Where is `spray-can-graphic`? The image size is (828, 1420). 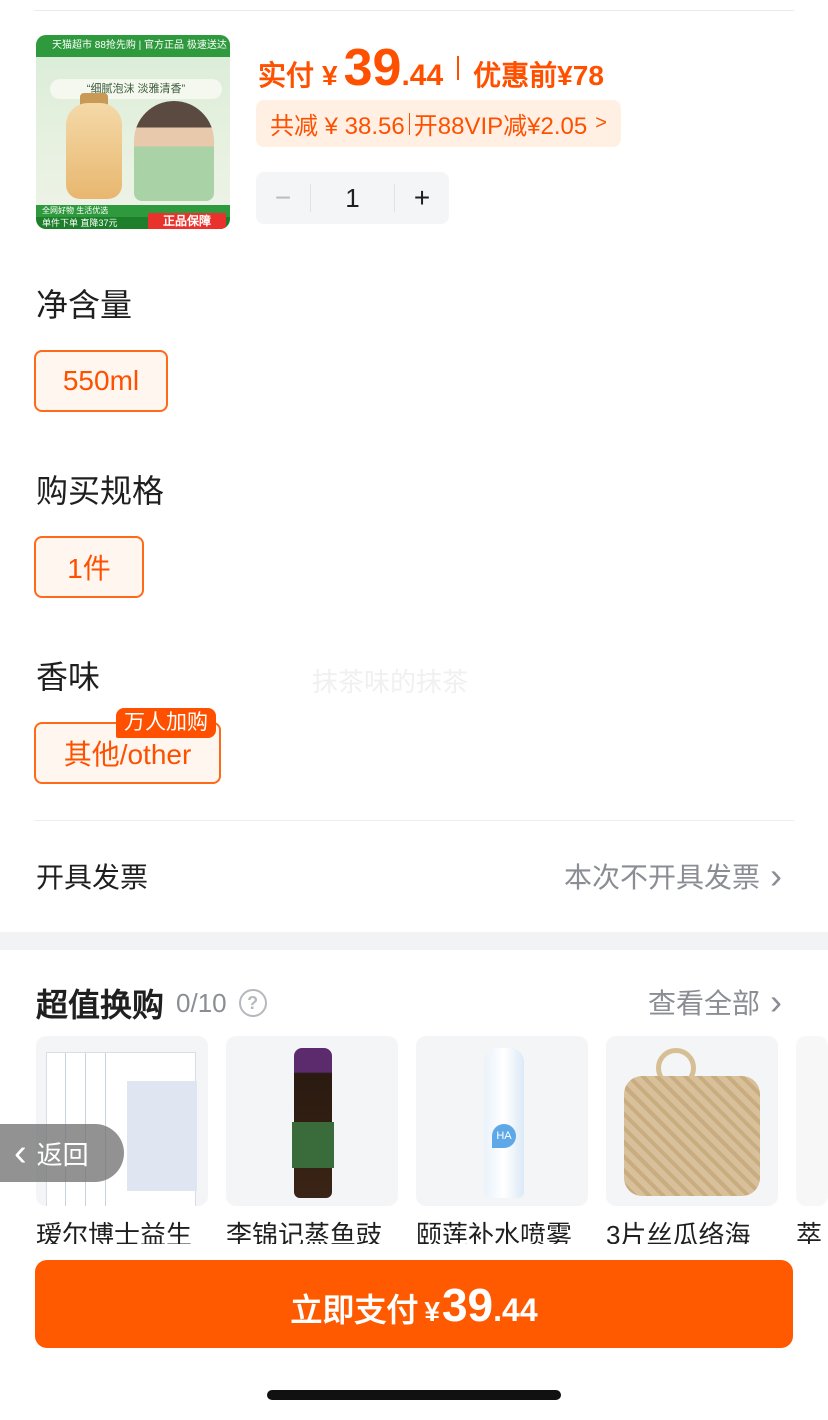
spray-can-graphic is located at coordinates (504, 1123).